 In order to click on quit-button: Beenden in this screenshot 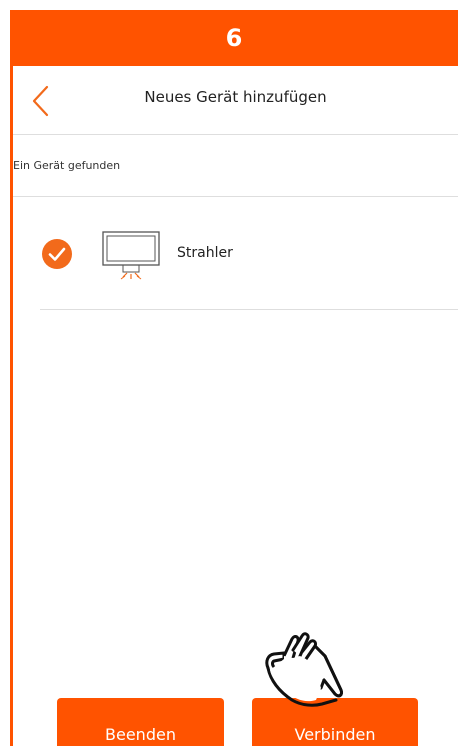, I will do `click(140, 722)`.